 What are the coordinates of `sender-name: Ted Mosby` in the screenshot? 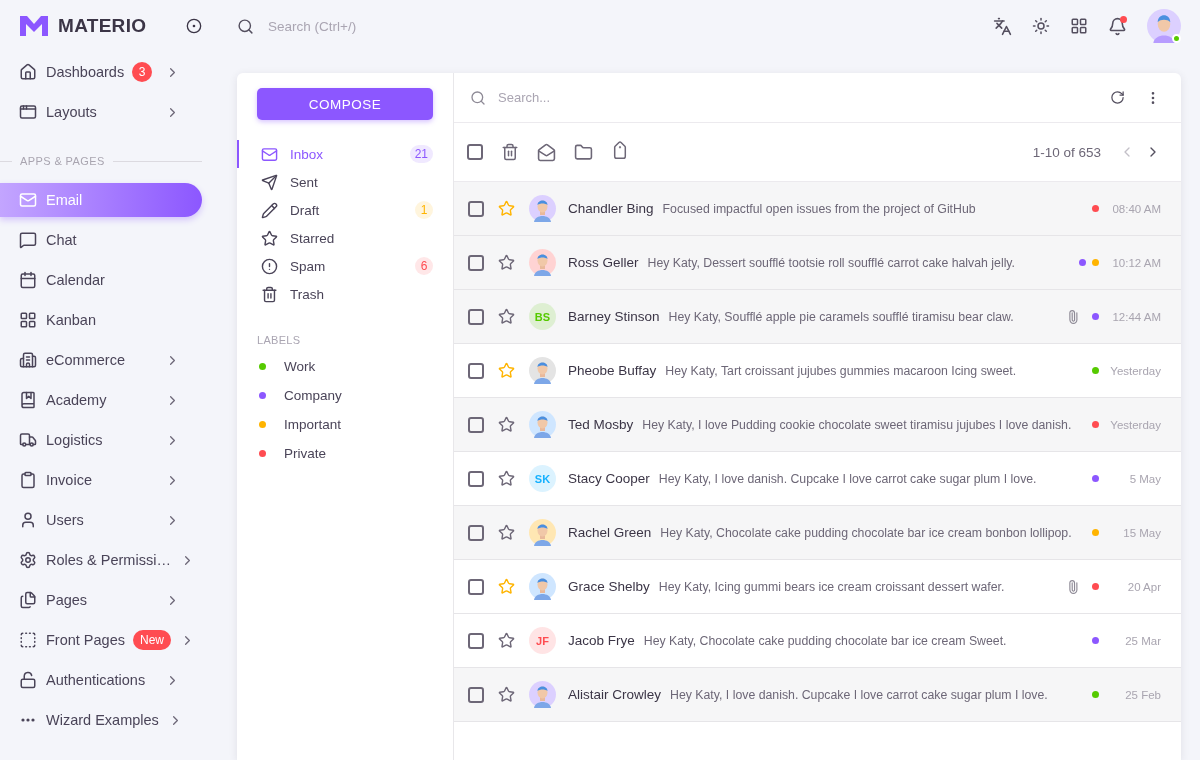 It's located at (601, 424).